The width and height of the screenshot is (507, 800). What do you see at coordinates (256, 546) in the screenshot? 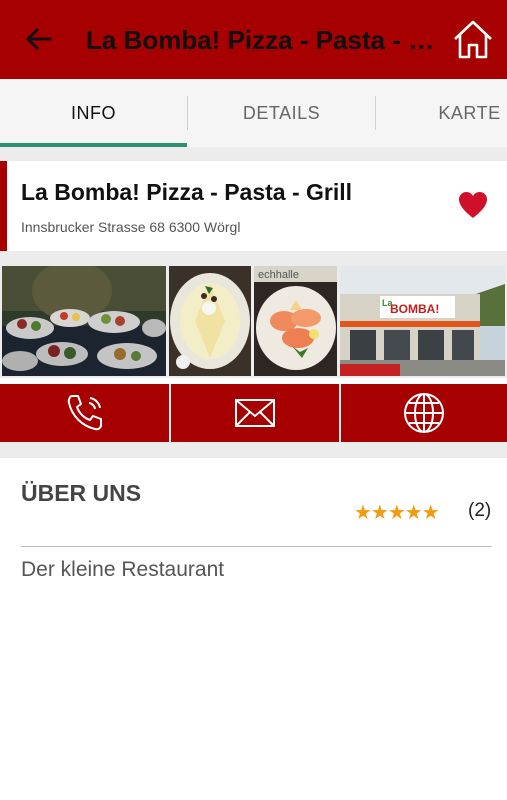
I see `divider` at bounding box center [256, 546].